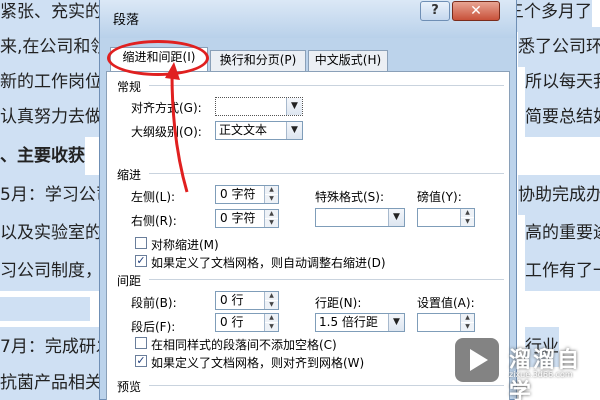 The image size is (600, 400). I want to click on watermark-url: zixue.3d66.com, so click(541, 374).